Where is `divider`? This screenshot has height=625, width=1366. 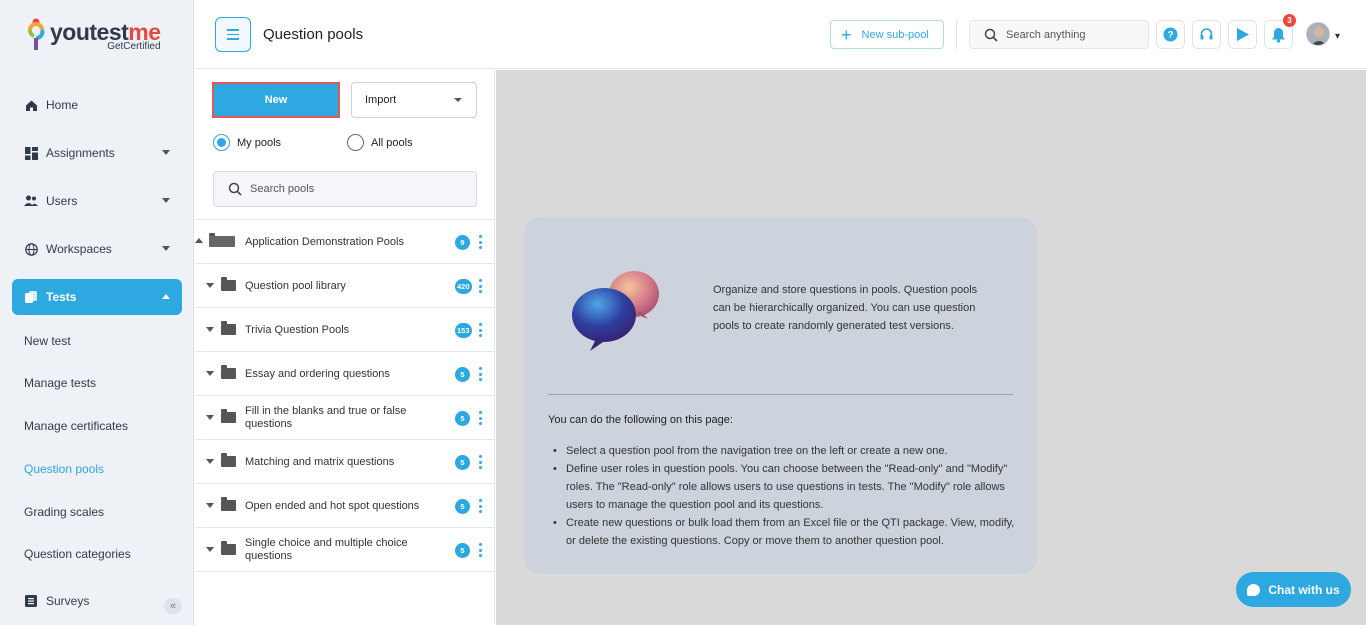
divider is located at coordinates (780, 394).